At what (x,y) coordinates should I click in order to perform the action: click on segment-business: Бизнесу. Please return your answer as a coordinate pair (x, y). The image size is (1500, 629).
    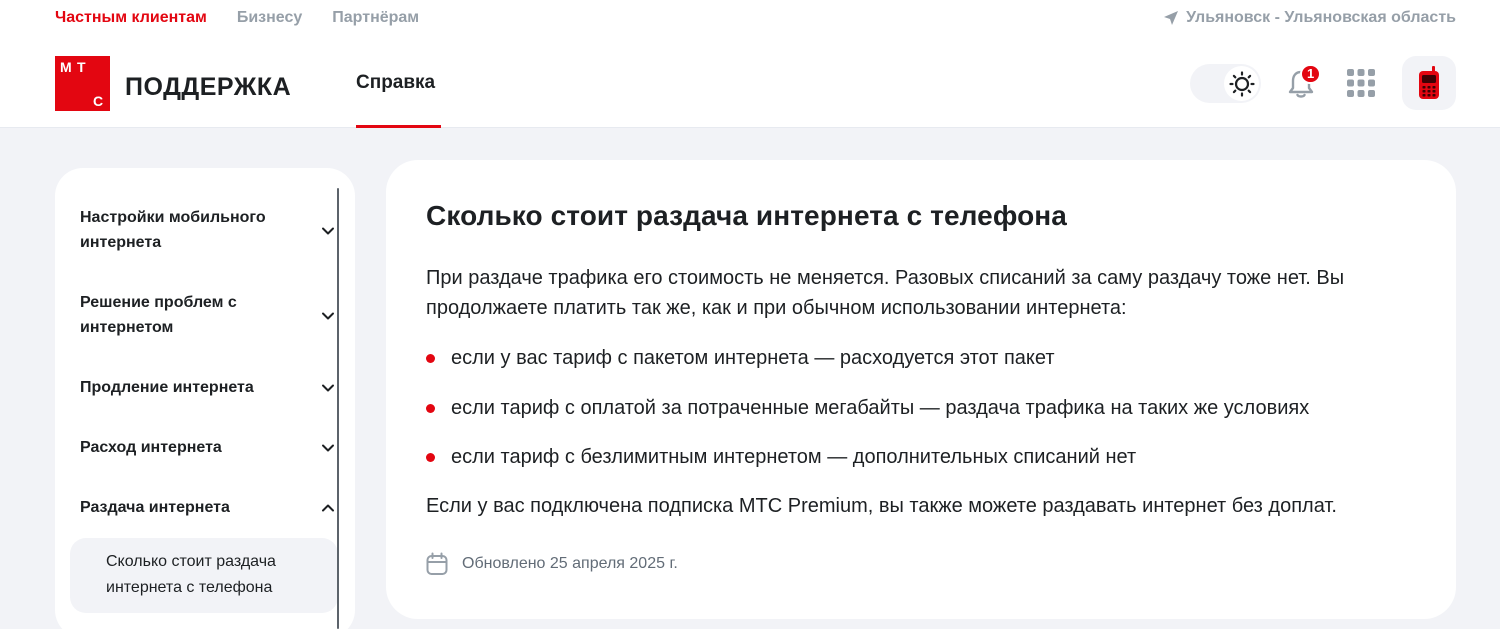
    Looking at the image, I should click on (269, 18).